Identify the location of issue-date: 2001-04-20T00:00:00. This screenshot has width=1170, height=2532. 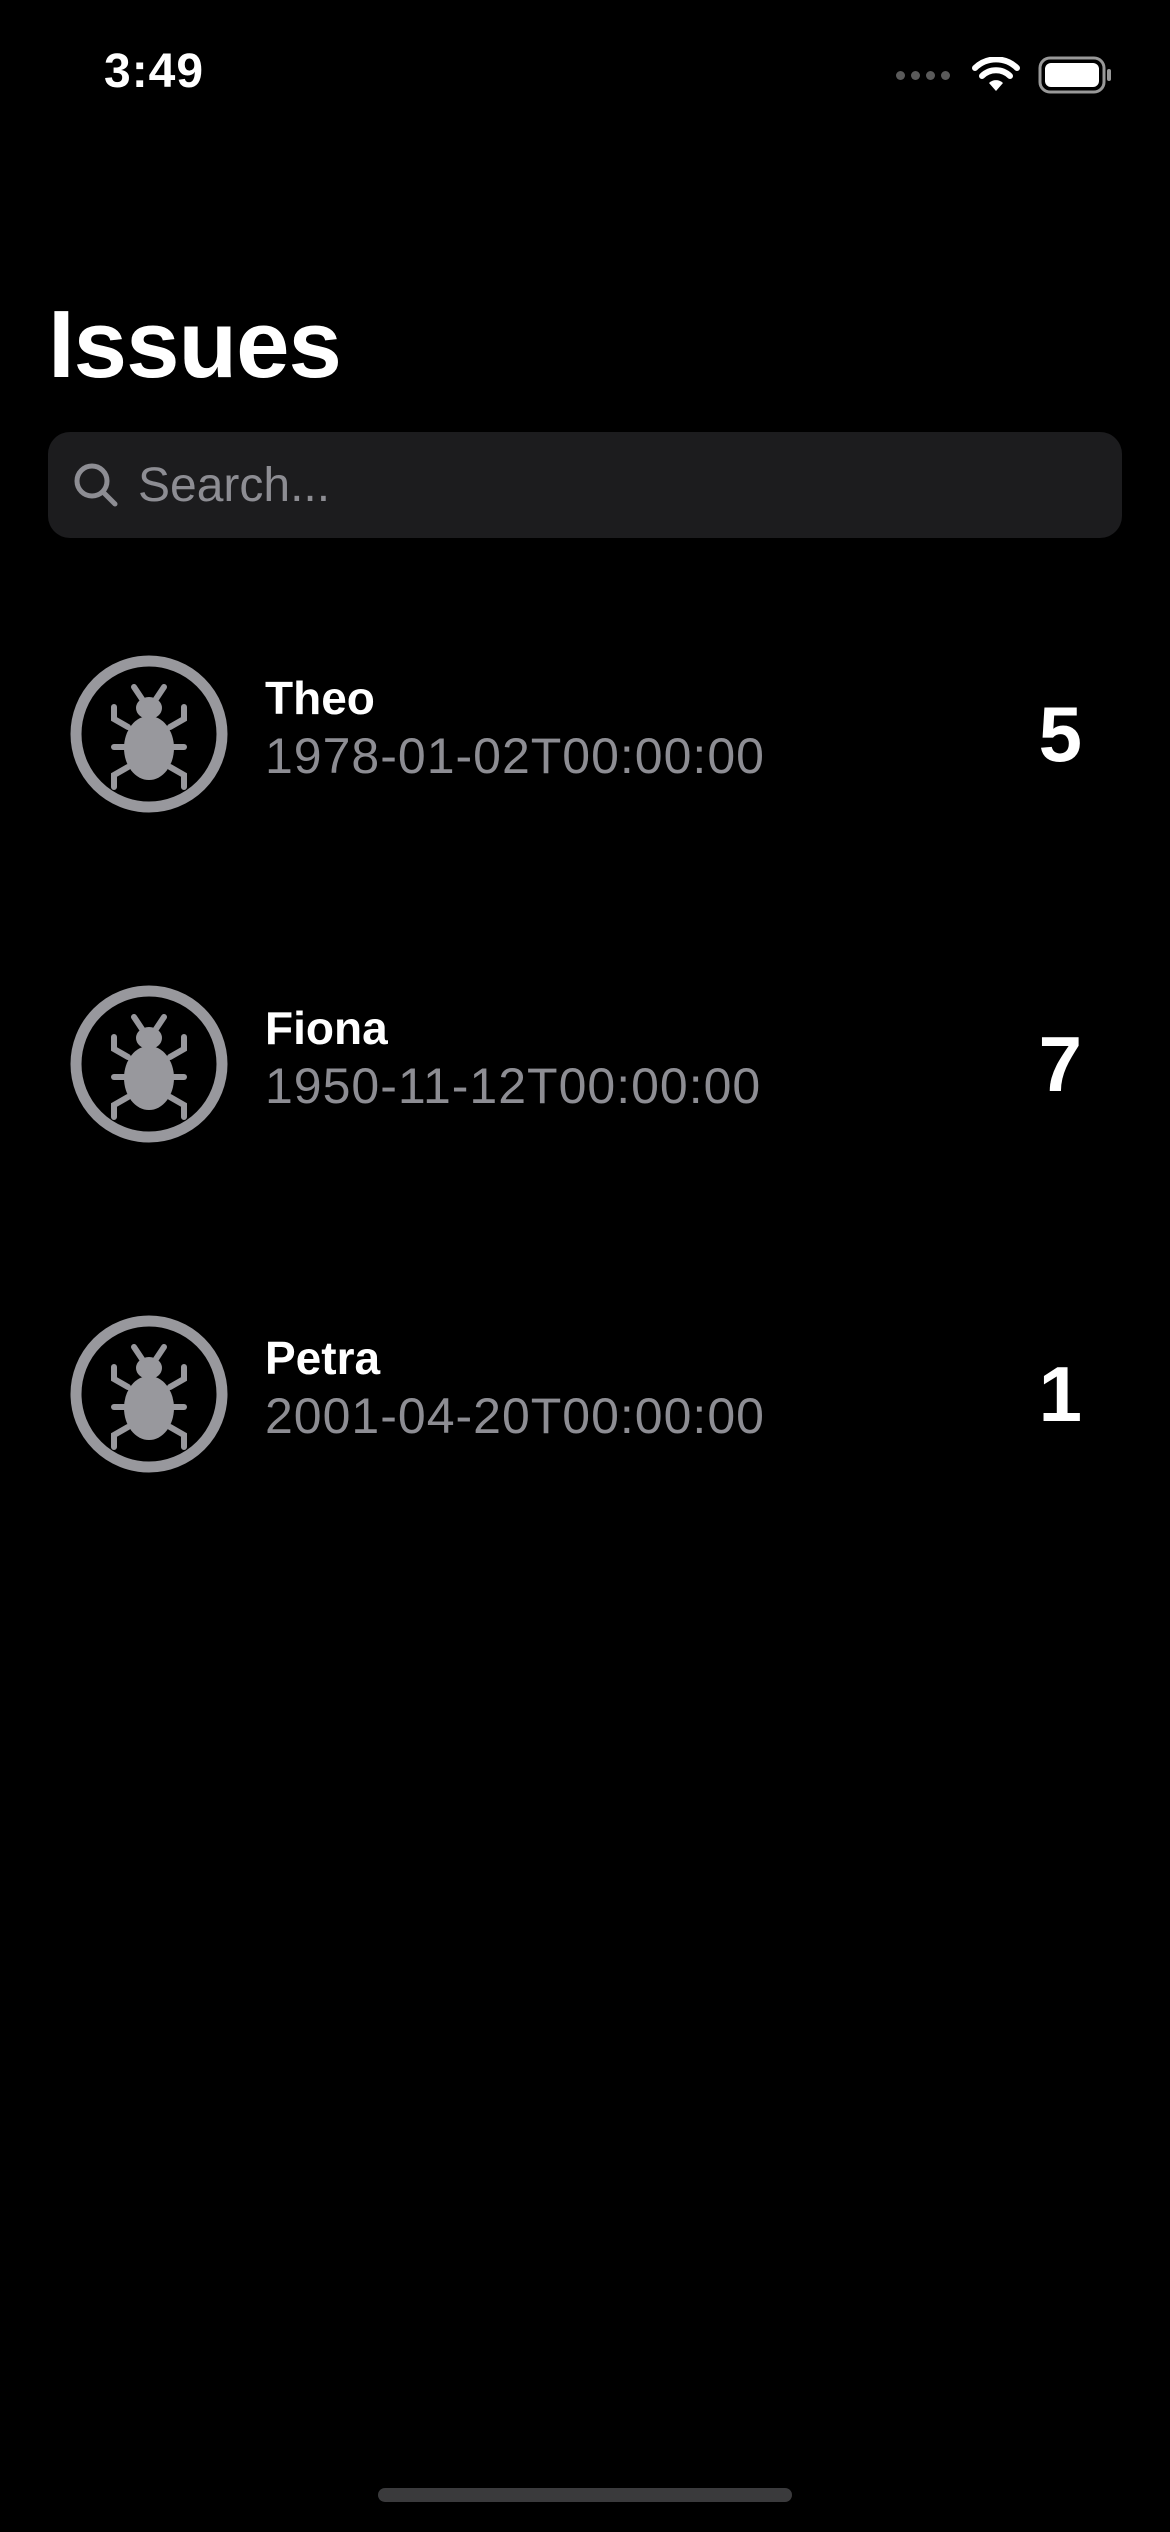
(515, 1416).